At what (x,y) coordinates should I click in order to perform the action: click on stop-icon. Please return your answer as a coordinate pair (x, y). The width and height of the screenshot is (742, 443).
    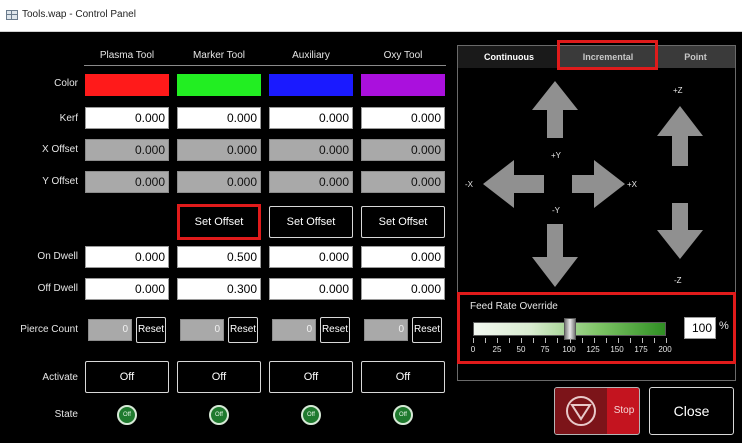
    Looking at the image, I should click on (581, 411).